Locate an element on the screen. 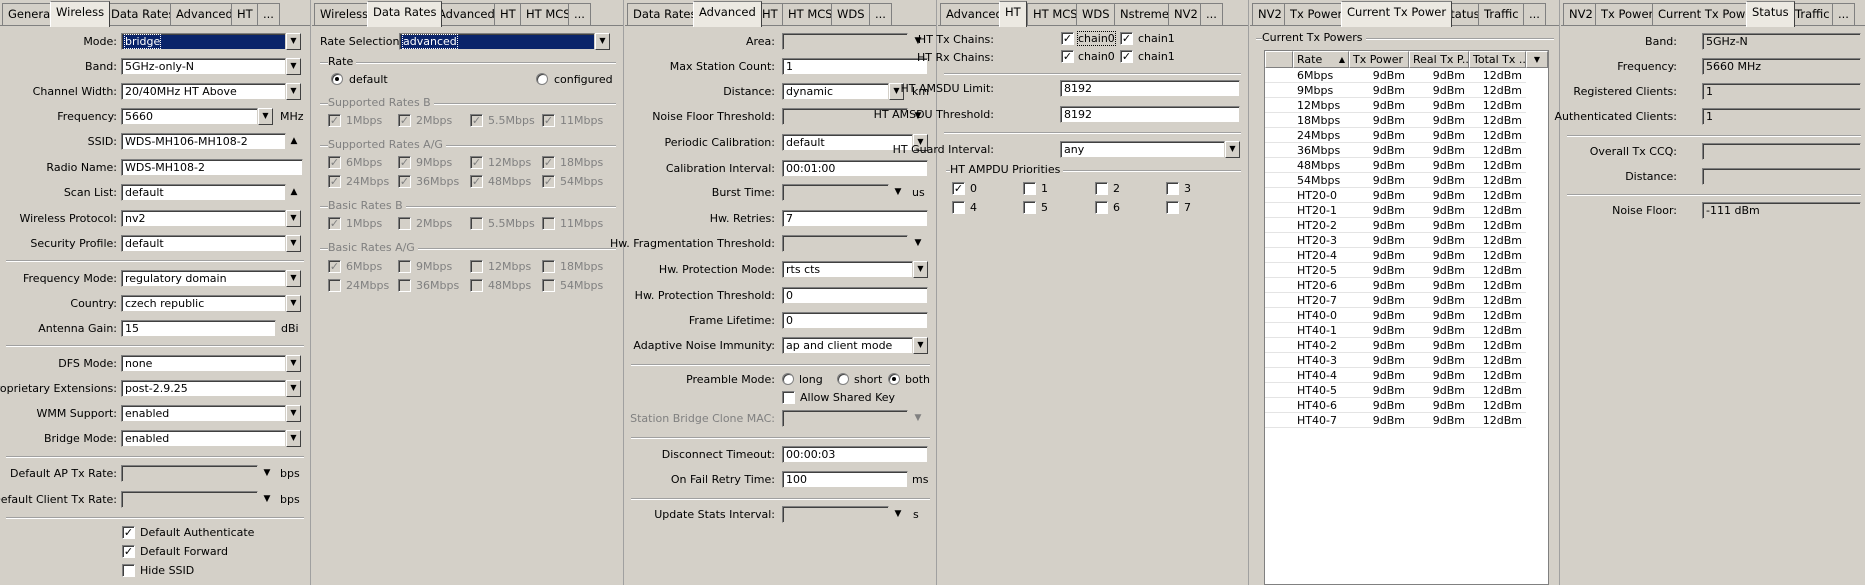 Image resolution: width=1865 pixels, height=585 pixels. proprietary-extensions-dropdown-icon: ▼ is located at coordinates (293, 388).